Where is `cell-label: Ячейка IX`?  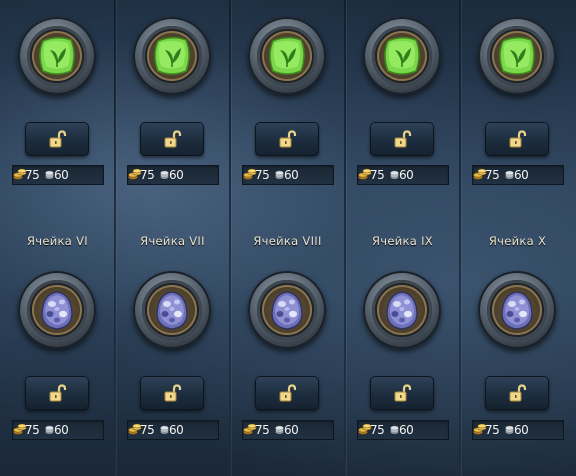
cell-label: Ячейка IX is located at coordinates (402, 241).